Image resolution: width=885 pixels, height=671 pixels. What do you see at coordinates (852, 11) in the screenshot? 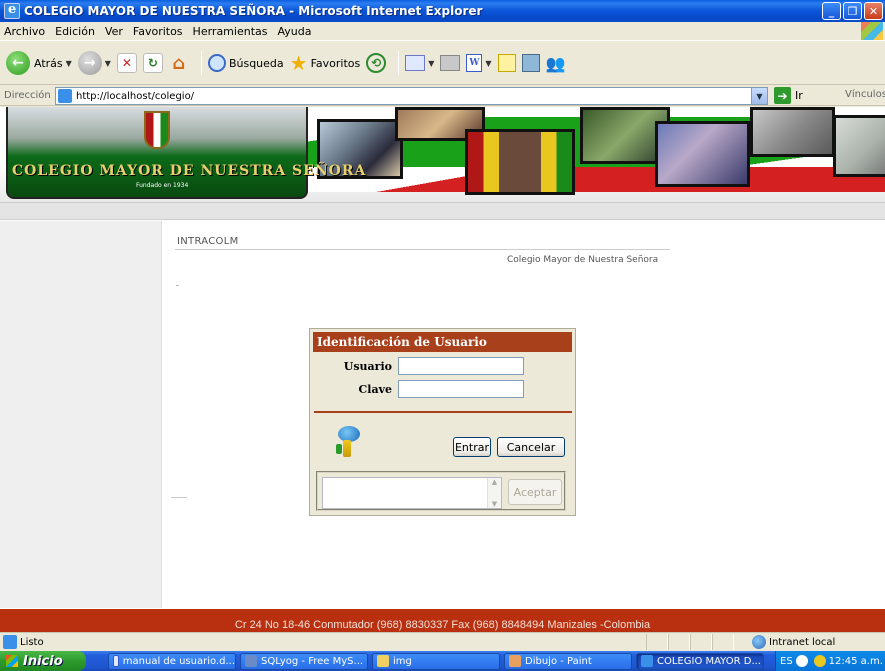
I see `maximize-button: ❐` at bounding box center [852, 11].